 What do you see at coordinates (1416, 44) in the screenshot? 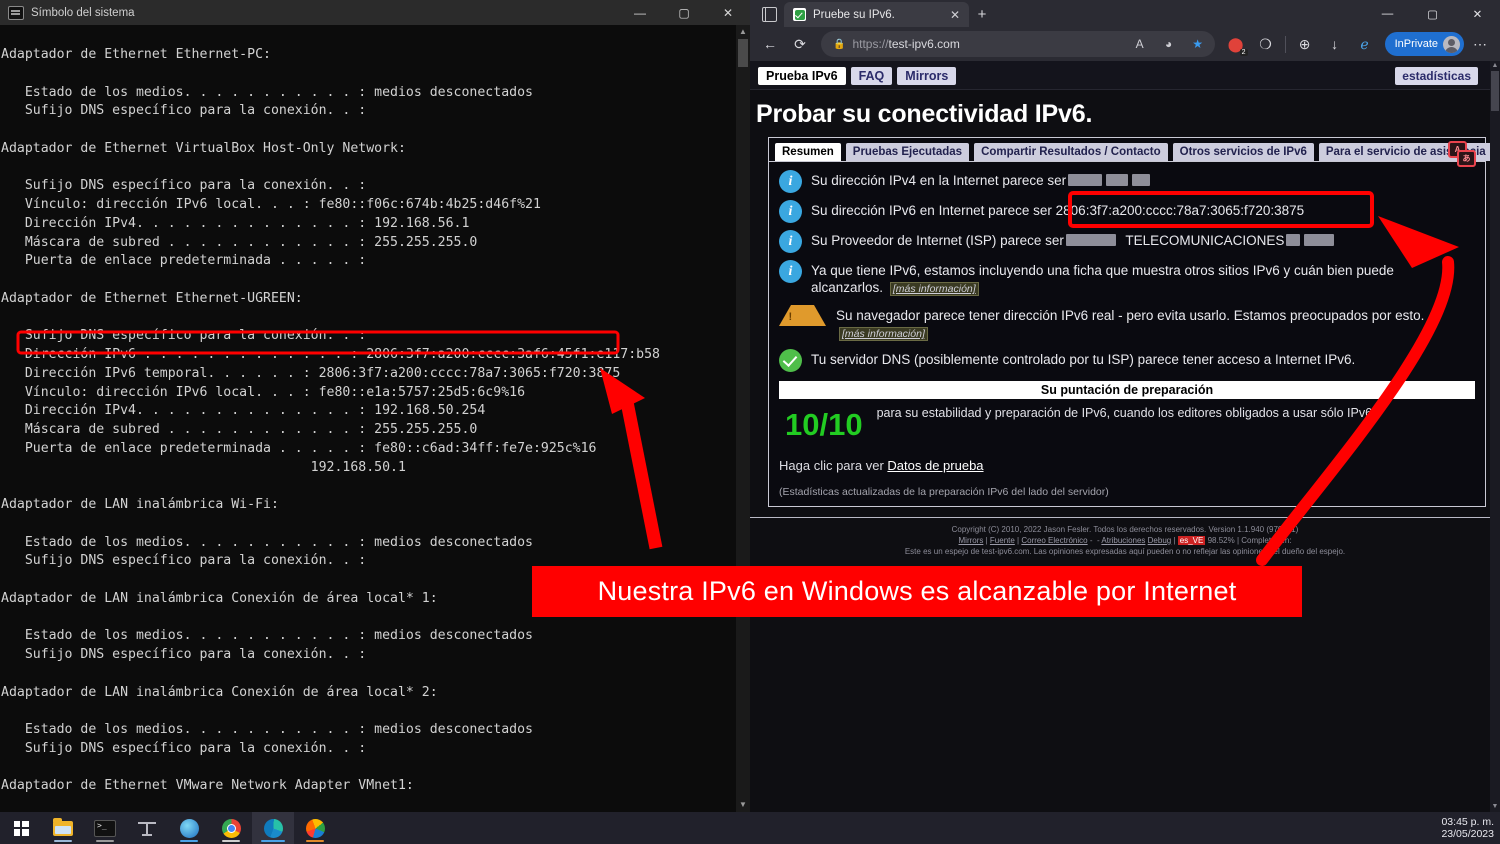
I see `inprivate-label: InPrivate` at bounding box center [1416, 44].